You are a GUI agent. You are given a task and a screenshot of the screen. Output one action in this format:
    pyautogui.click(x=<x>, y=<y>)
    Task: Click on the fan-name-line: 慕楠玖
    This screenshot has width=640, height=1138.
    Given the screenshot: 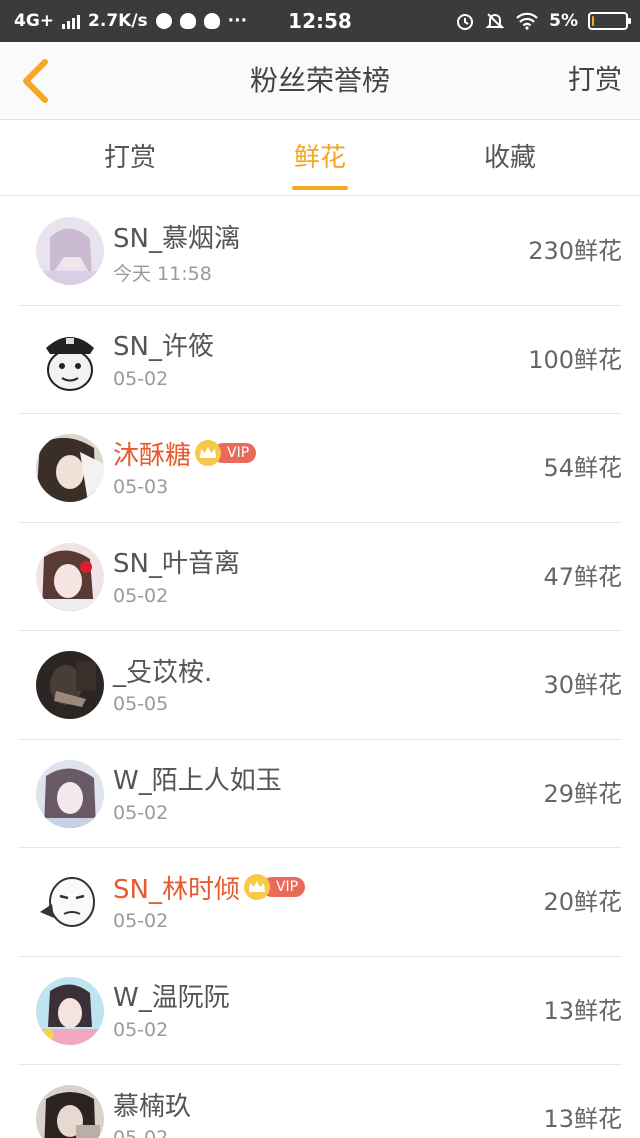 What is the action you would take?
    pyautogui.click(x=152, y=1104)
    